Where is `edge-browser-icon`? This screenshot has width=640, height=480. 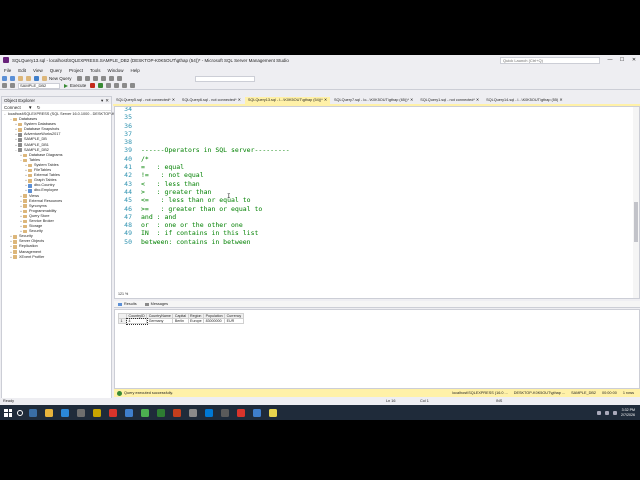
edge-browser-icon is located at coordinates (65, 412).